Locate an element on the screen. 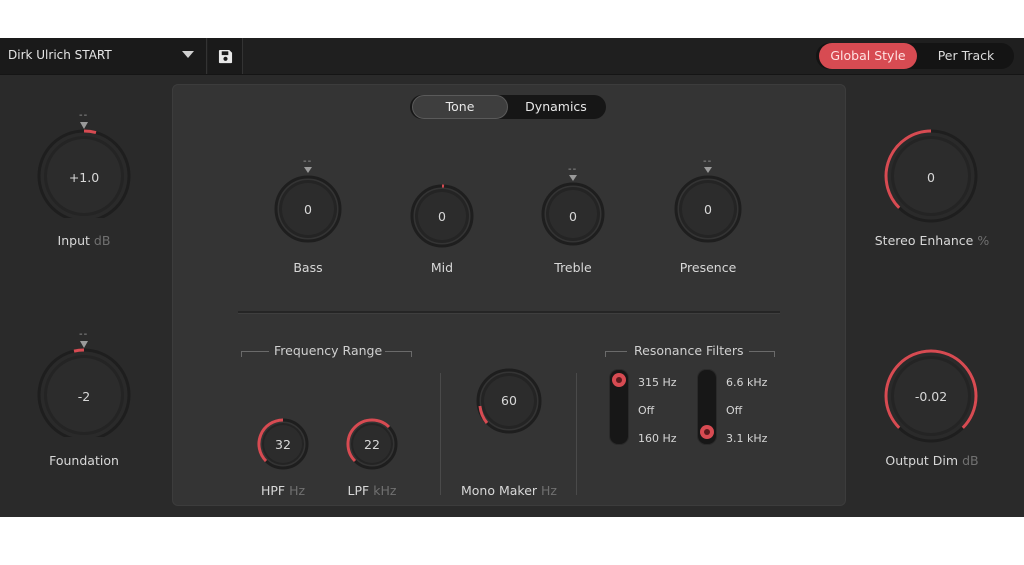 This screenshot has height=565, width=1024. output-dim-label: Output Dim dB is located at coordinates (932, 460).